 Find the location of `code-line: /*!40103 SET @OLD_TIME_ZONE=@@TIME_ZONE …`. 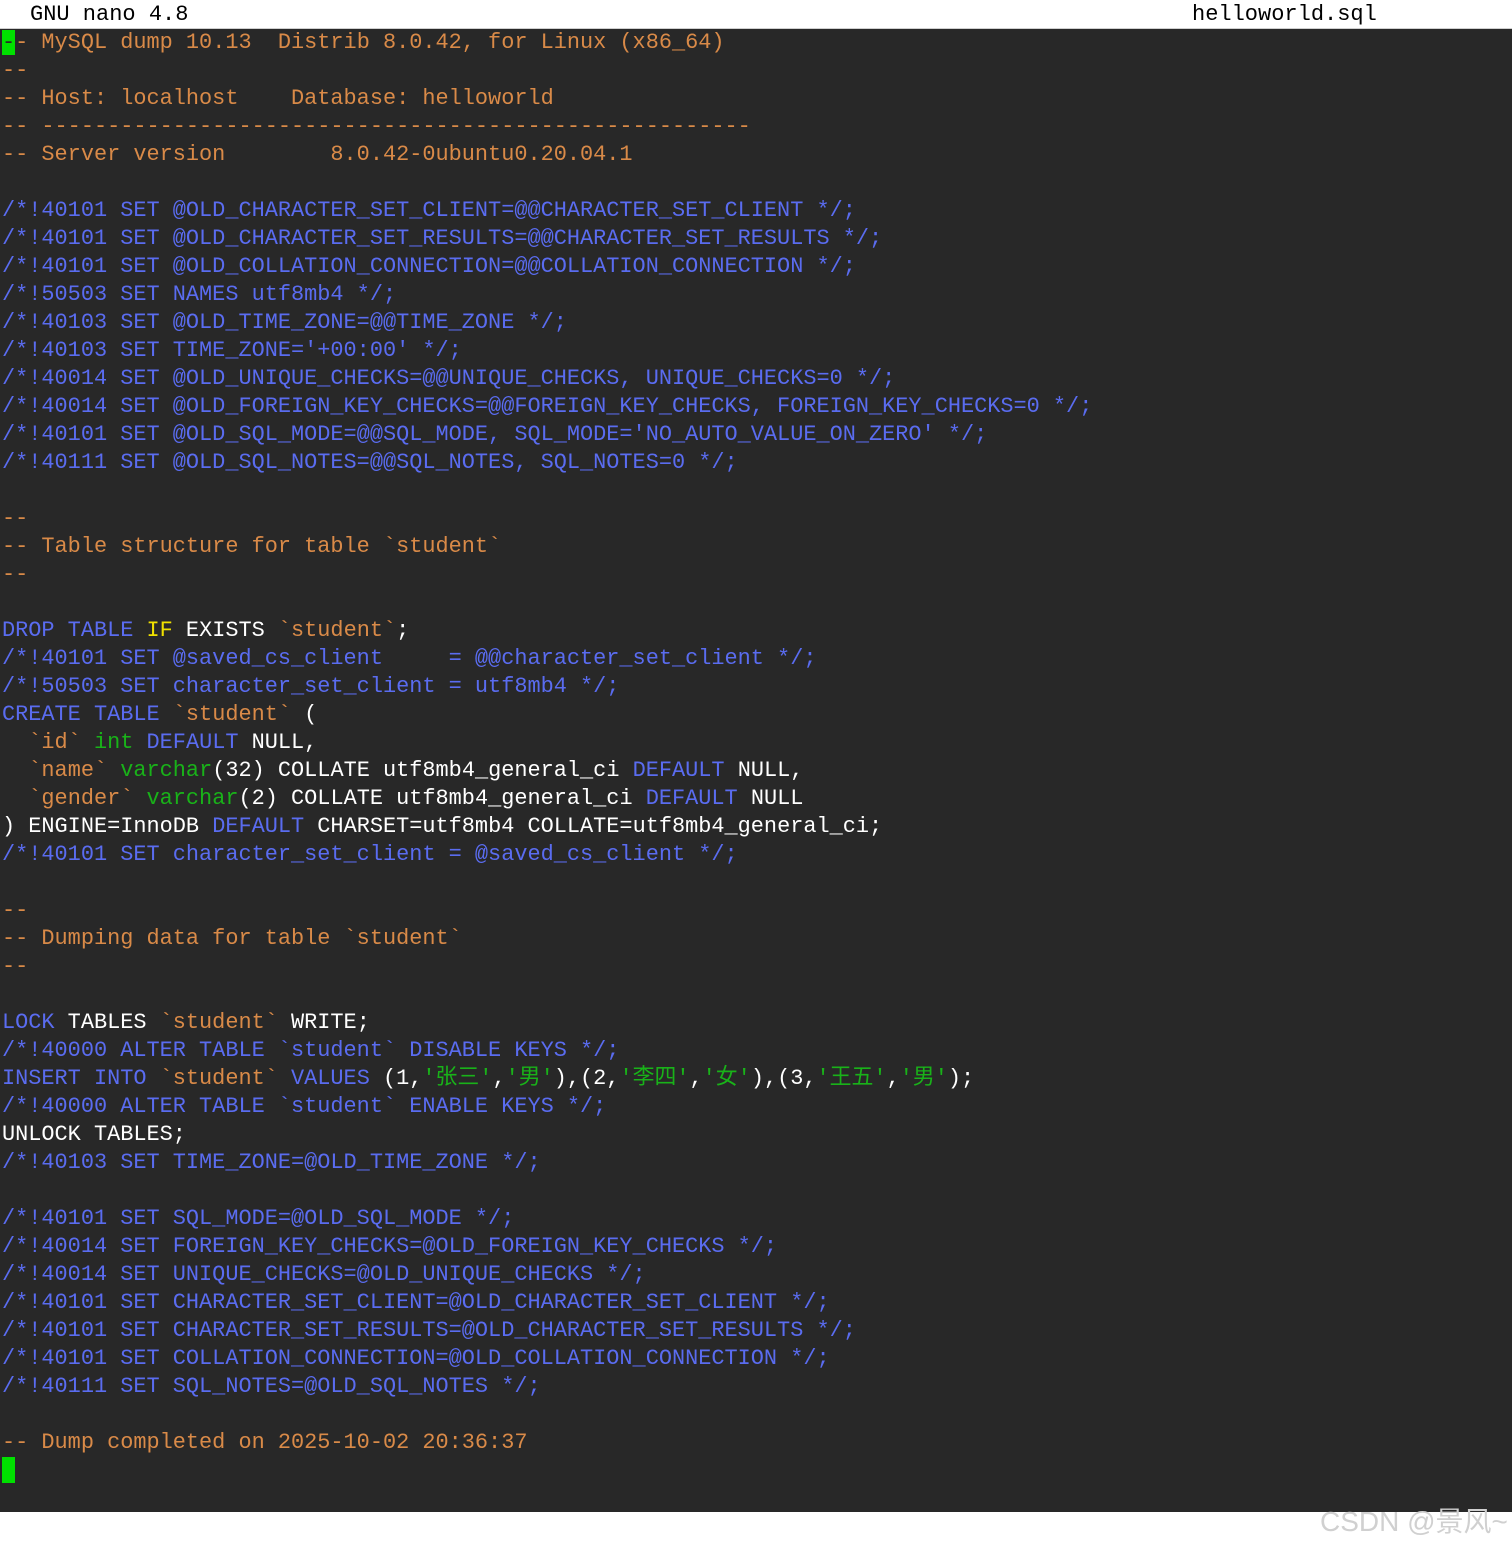

code-line: /*!40103 SET @OLD_TIME_ZONE=@@TIME_ZONE … is located at coordinates (756, 323).